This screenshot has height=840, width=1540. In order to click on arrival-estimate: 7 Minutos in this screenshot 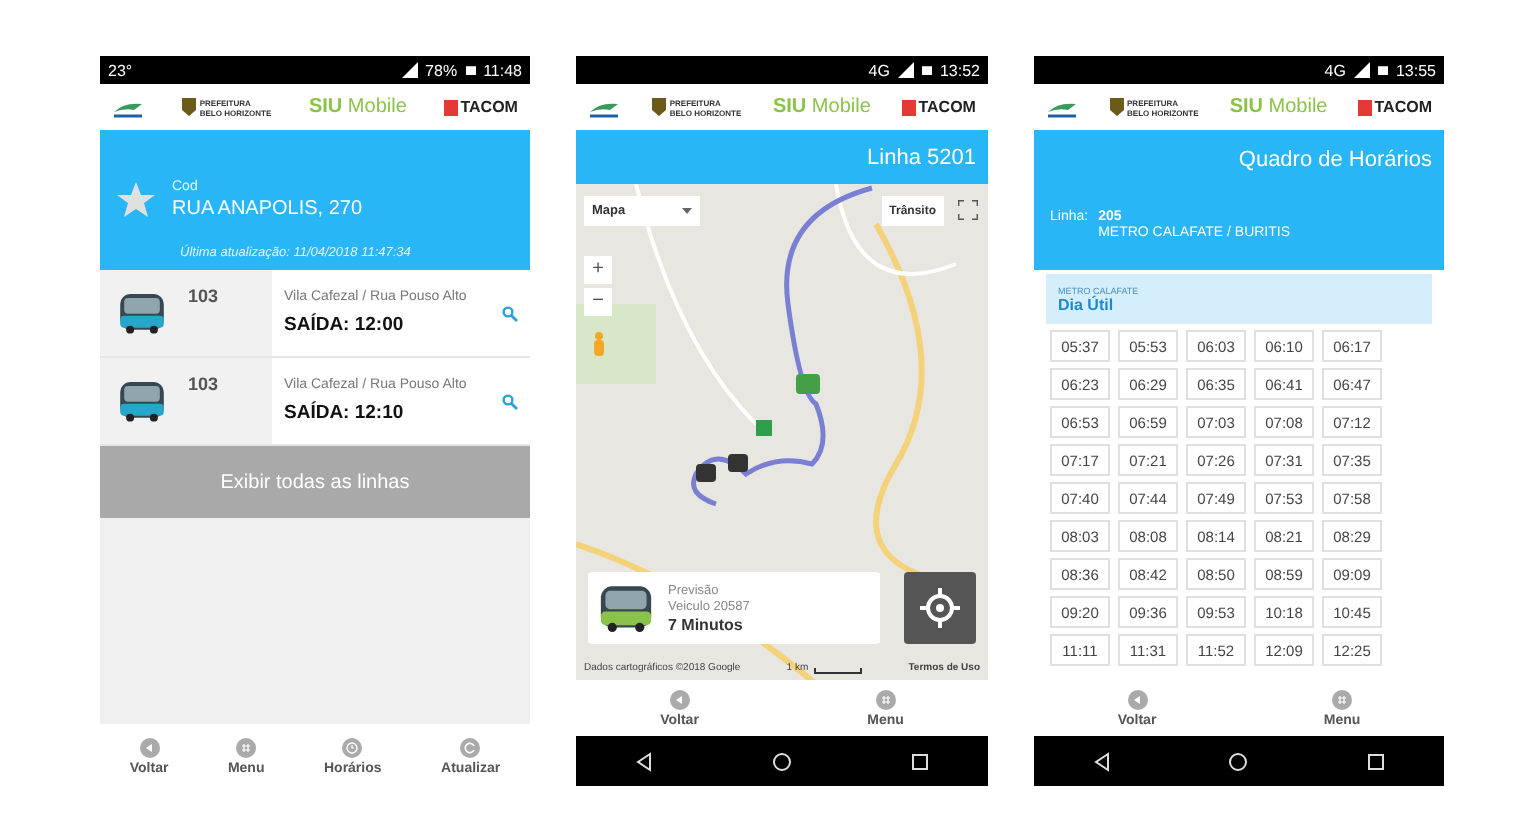, I will do `click(706, 624)`.